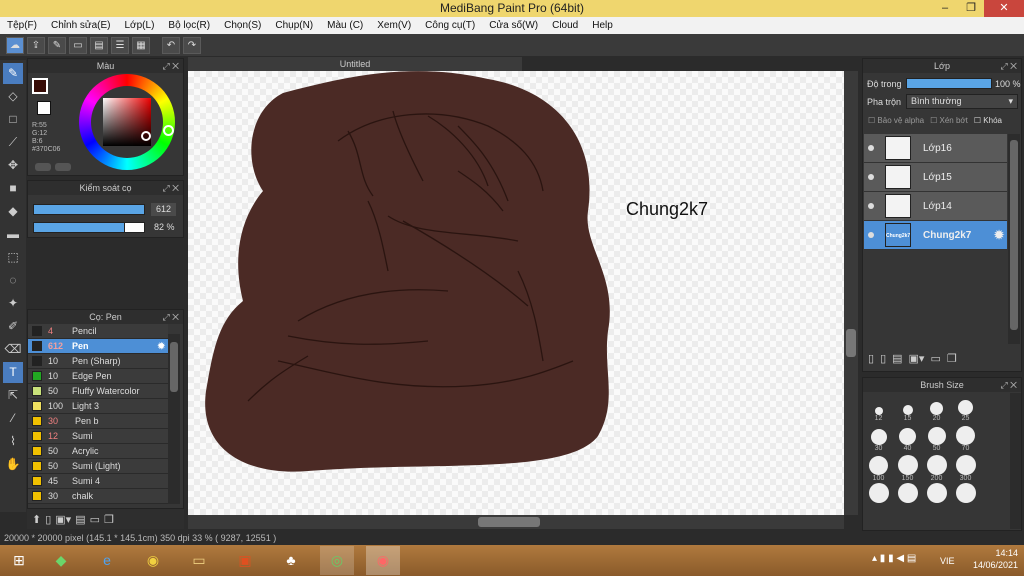 The width and height of the screenshot is (1024, 576). What do you see at coordinates (952, 358) in the screenshot?
I see `duplicate-icon: ❐` at bounding box center [952, 358].